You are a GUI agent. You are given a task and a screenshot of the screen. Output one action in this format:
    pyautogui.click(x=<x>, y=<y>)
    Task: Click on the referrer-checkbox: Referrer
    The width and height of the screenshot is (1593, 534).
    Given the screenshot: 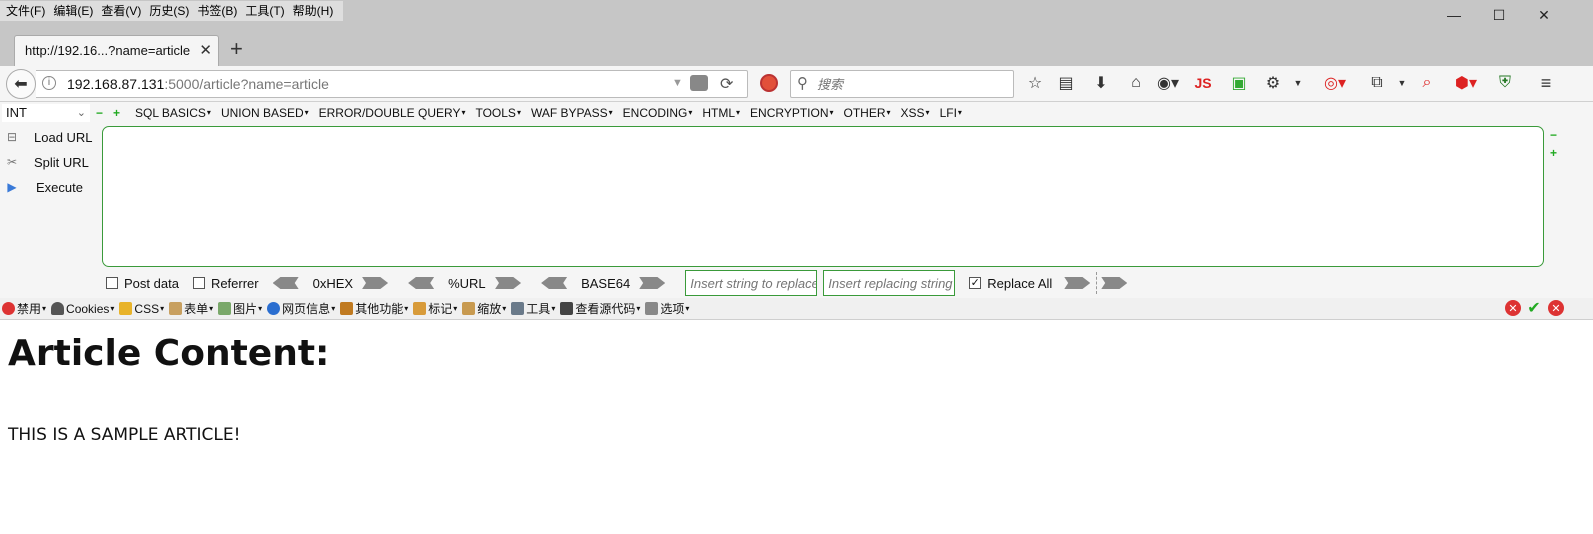 What is the action you would take?
    pyautogui.click(x=225, y=283)
    